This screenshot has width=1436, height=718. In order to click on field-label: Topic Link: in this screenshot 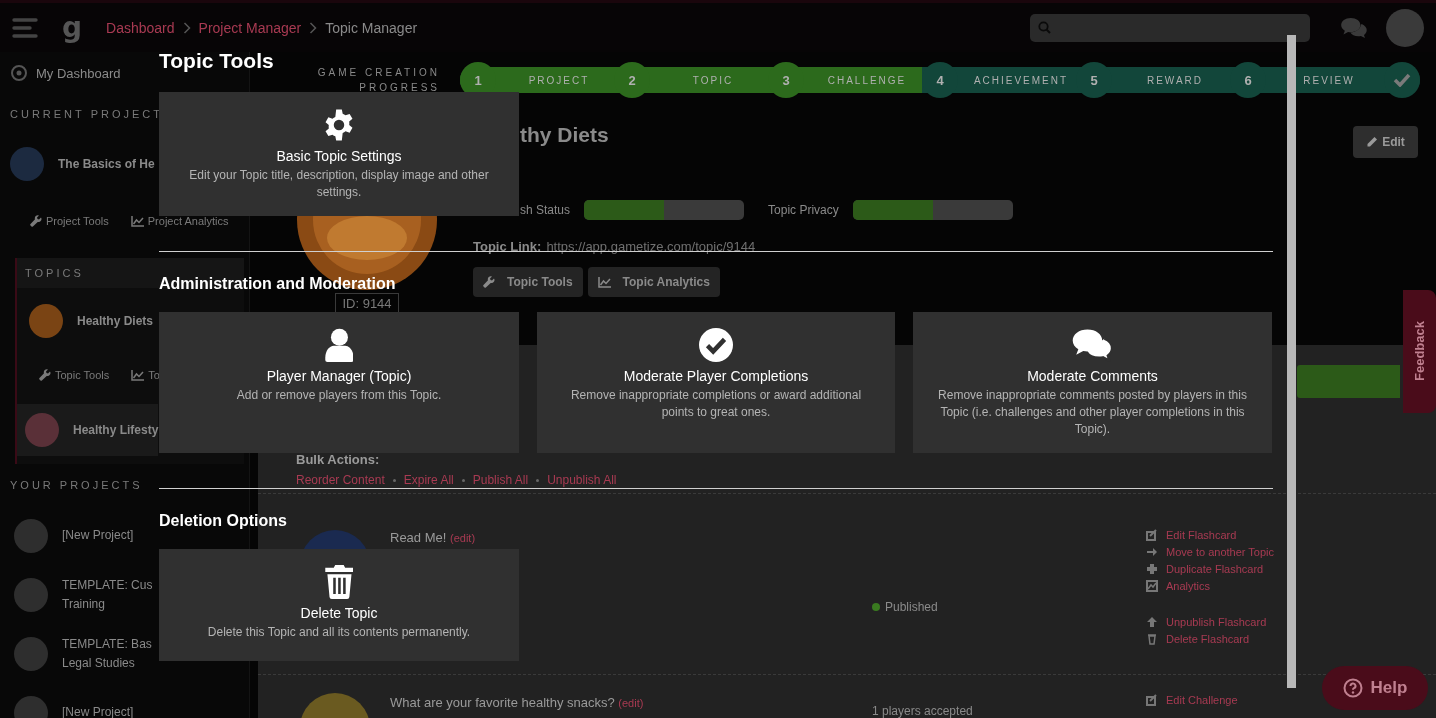, I will do `click(507, 246)`.